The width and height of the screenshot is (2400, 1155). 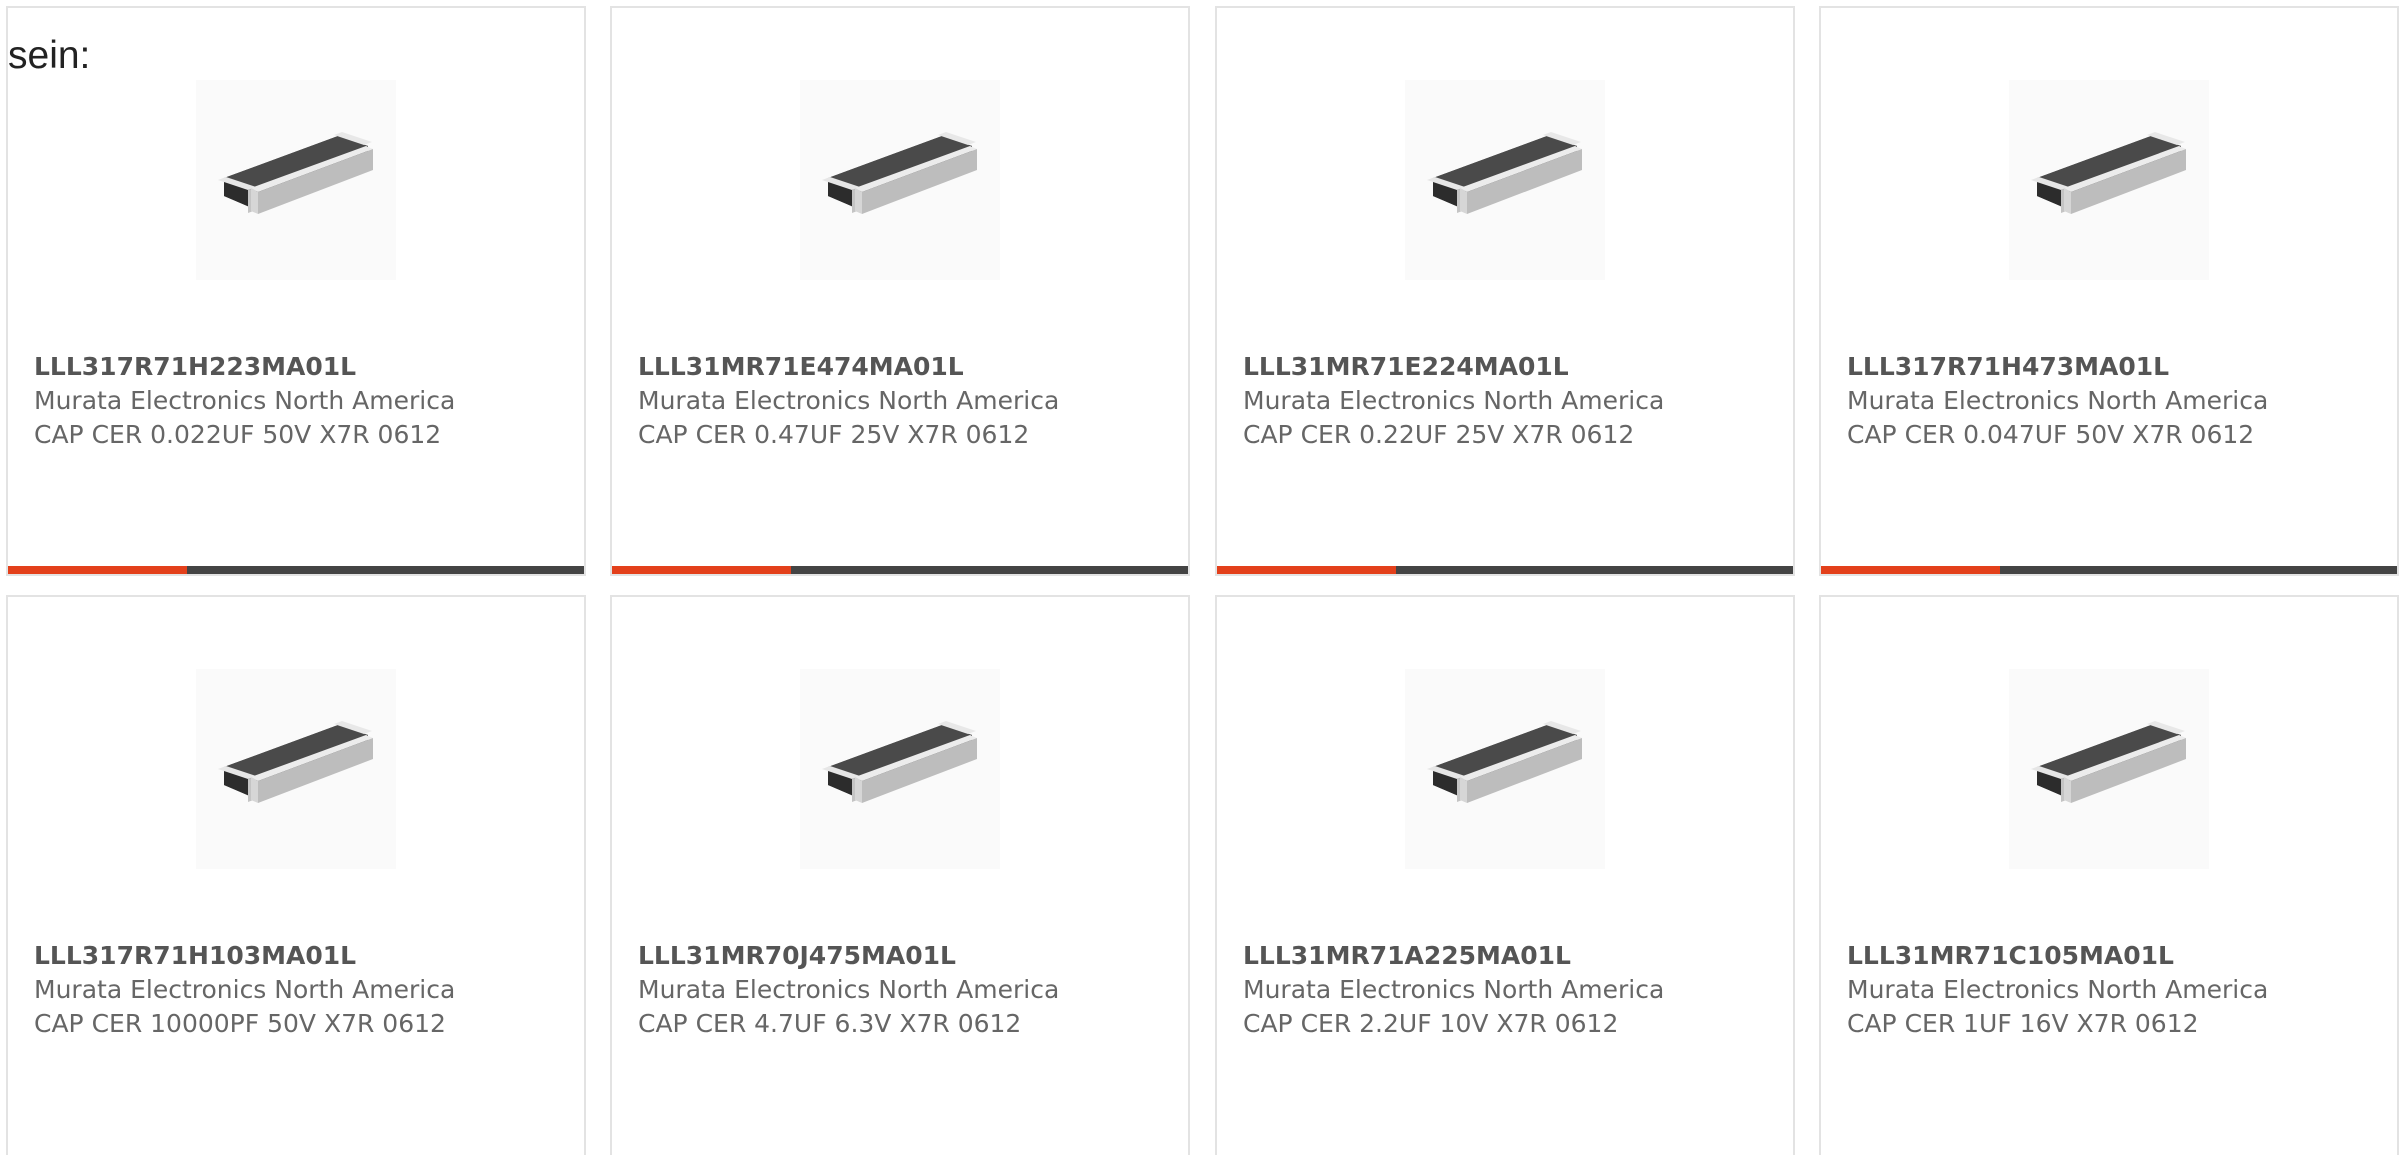 I want to click on part-number-link: LLL317R71H223MA01L, so click(x=195, y=367).